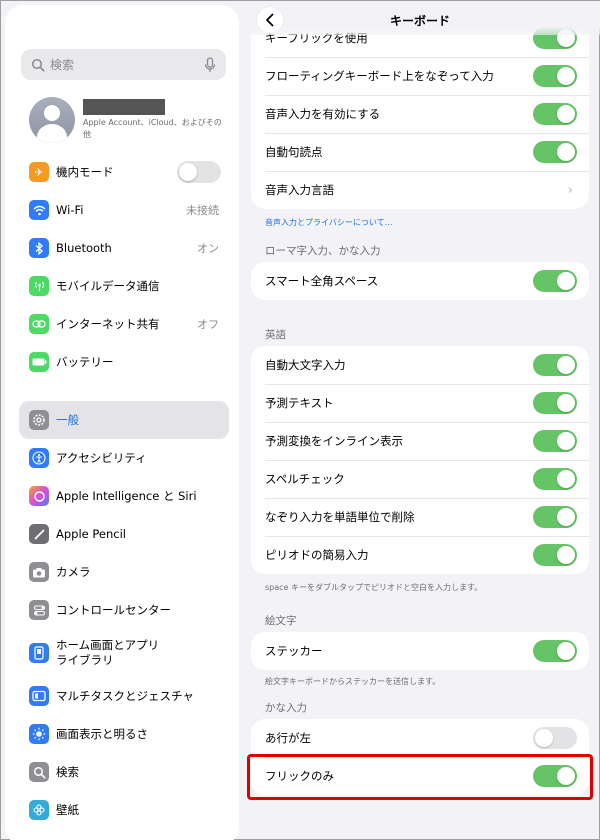  Describe the element at coordinates (124, 172) in the screenshot. I see `sidebar-item-airplane-mode: ✈ 機内モード` at that location.